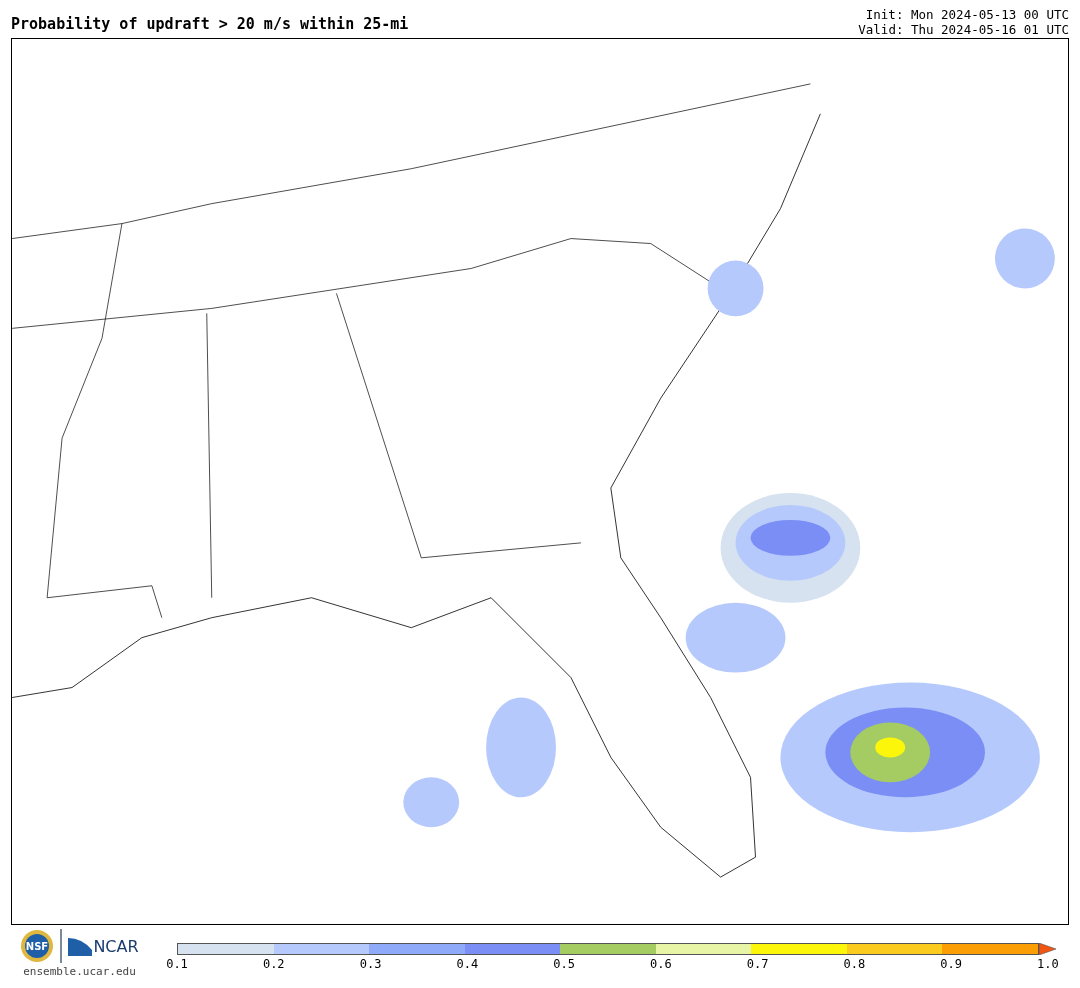 Image resolution: width=1080 pixels, height=988 pixels. What do you see at coordinates (757, 964) in the screenshot?
I see `colorbar-tick-label: 0.7` at bounding box center [757, 964].